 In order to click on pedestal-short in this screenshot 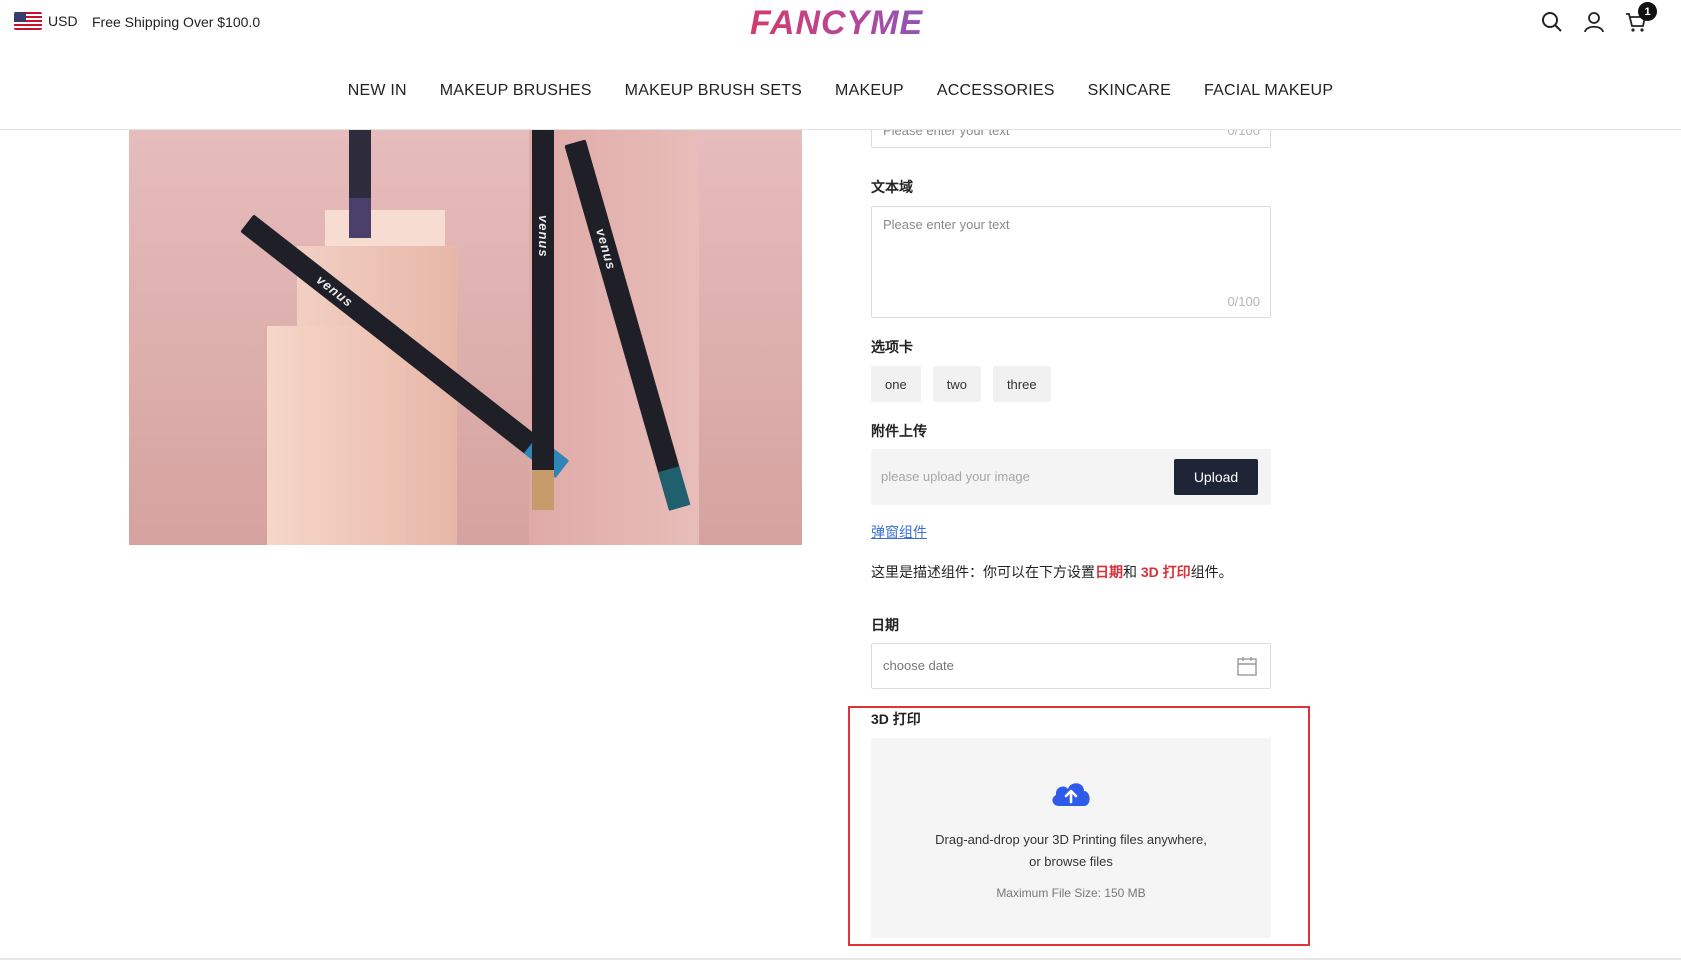, I will do `click(337, 435)`.